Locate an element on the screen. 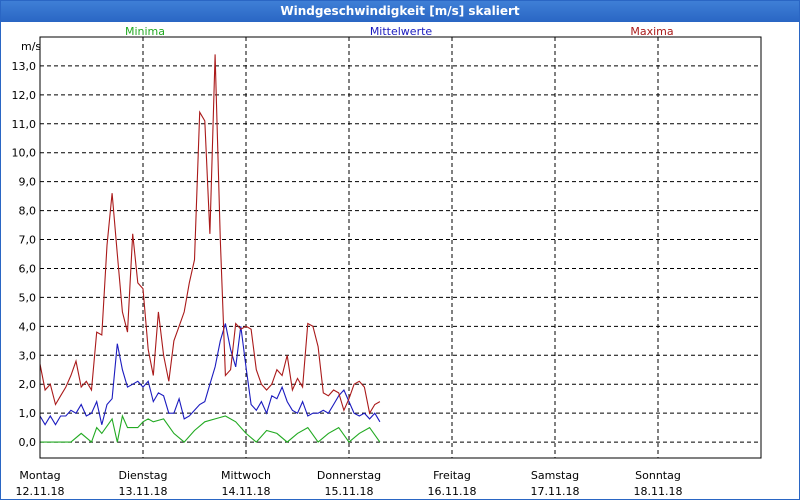 This screenshot has height=500, width=800. y-tick-label: 8,0 is located at coordinates (28, 211).